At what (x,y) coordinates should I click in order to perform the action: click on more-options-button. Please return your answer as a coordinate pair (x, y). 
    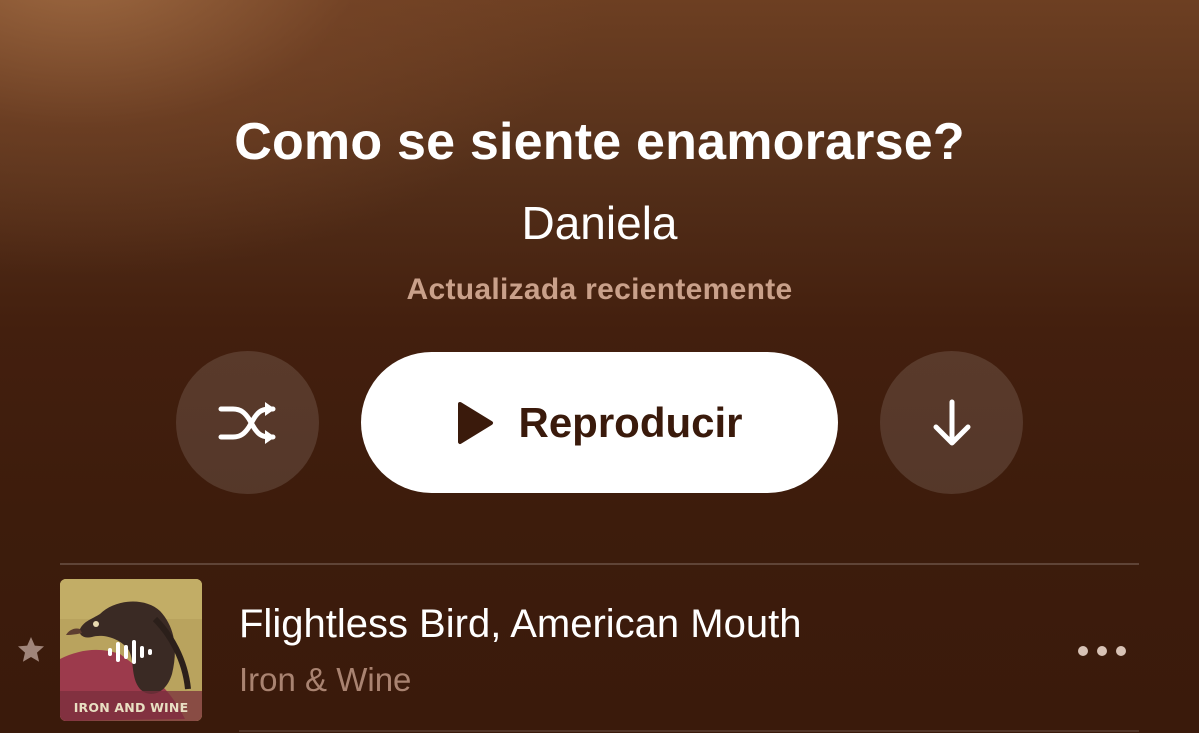
    Looking at the image, I should click on (1102, 651).